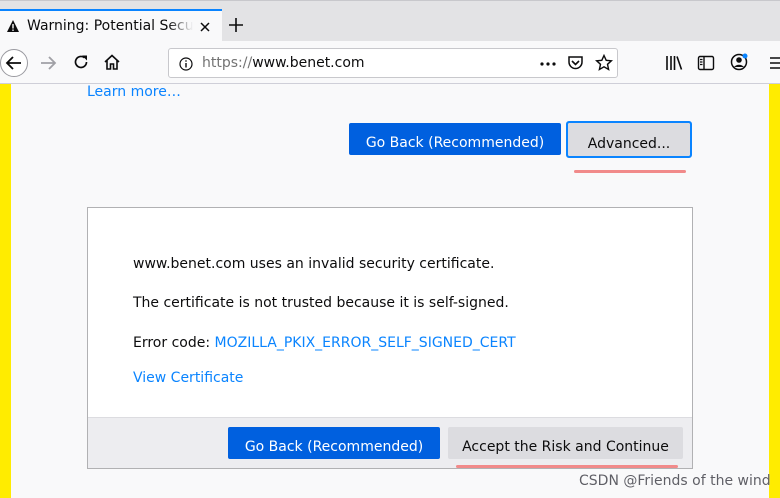 Image resolution: width=780 pixels, height=498 pixels. What do you see at coordinates (565, 443) in the screenshot?
I see `accept-risk-button: Accept the Risk and Continue` at bounding box center [565, 443].